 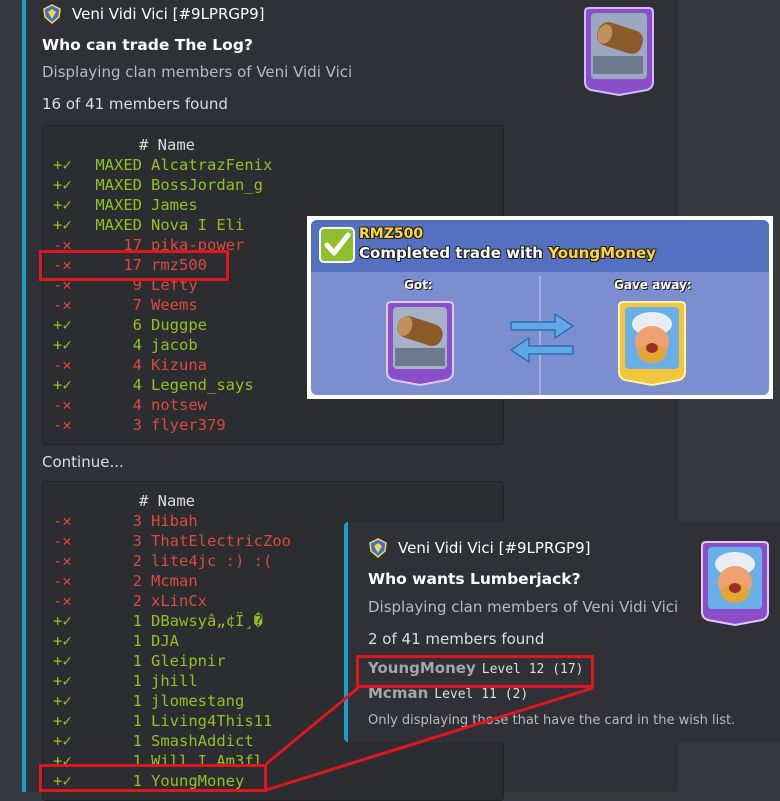 What do you see at coordinates (212, 721) in the screenshot?
I see `member-name: Living4This11` at bounding box center [212, 721].